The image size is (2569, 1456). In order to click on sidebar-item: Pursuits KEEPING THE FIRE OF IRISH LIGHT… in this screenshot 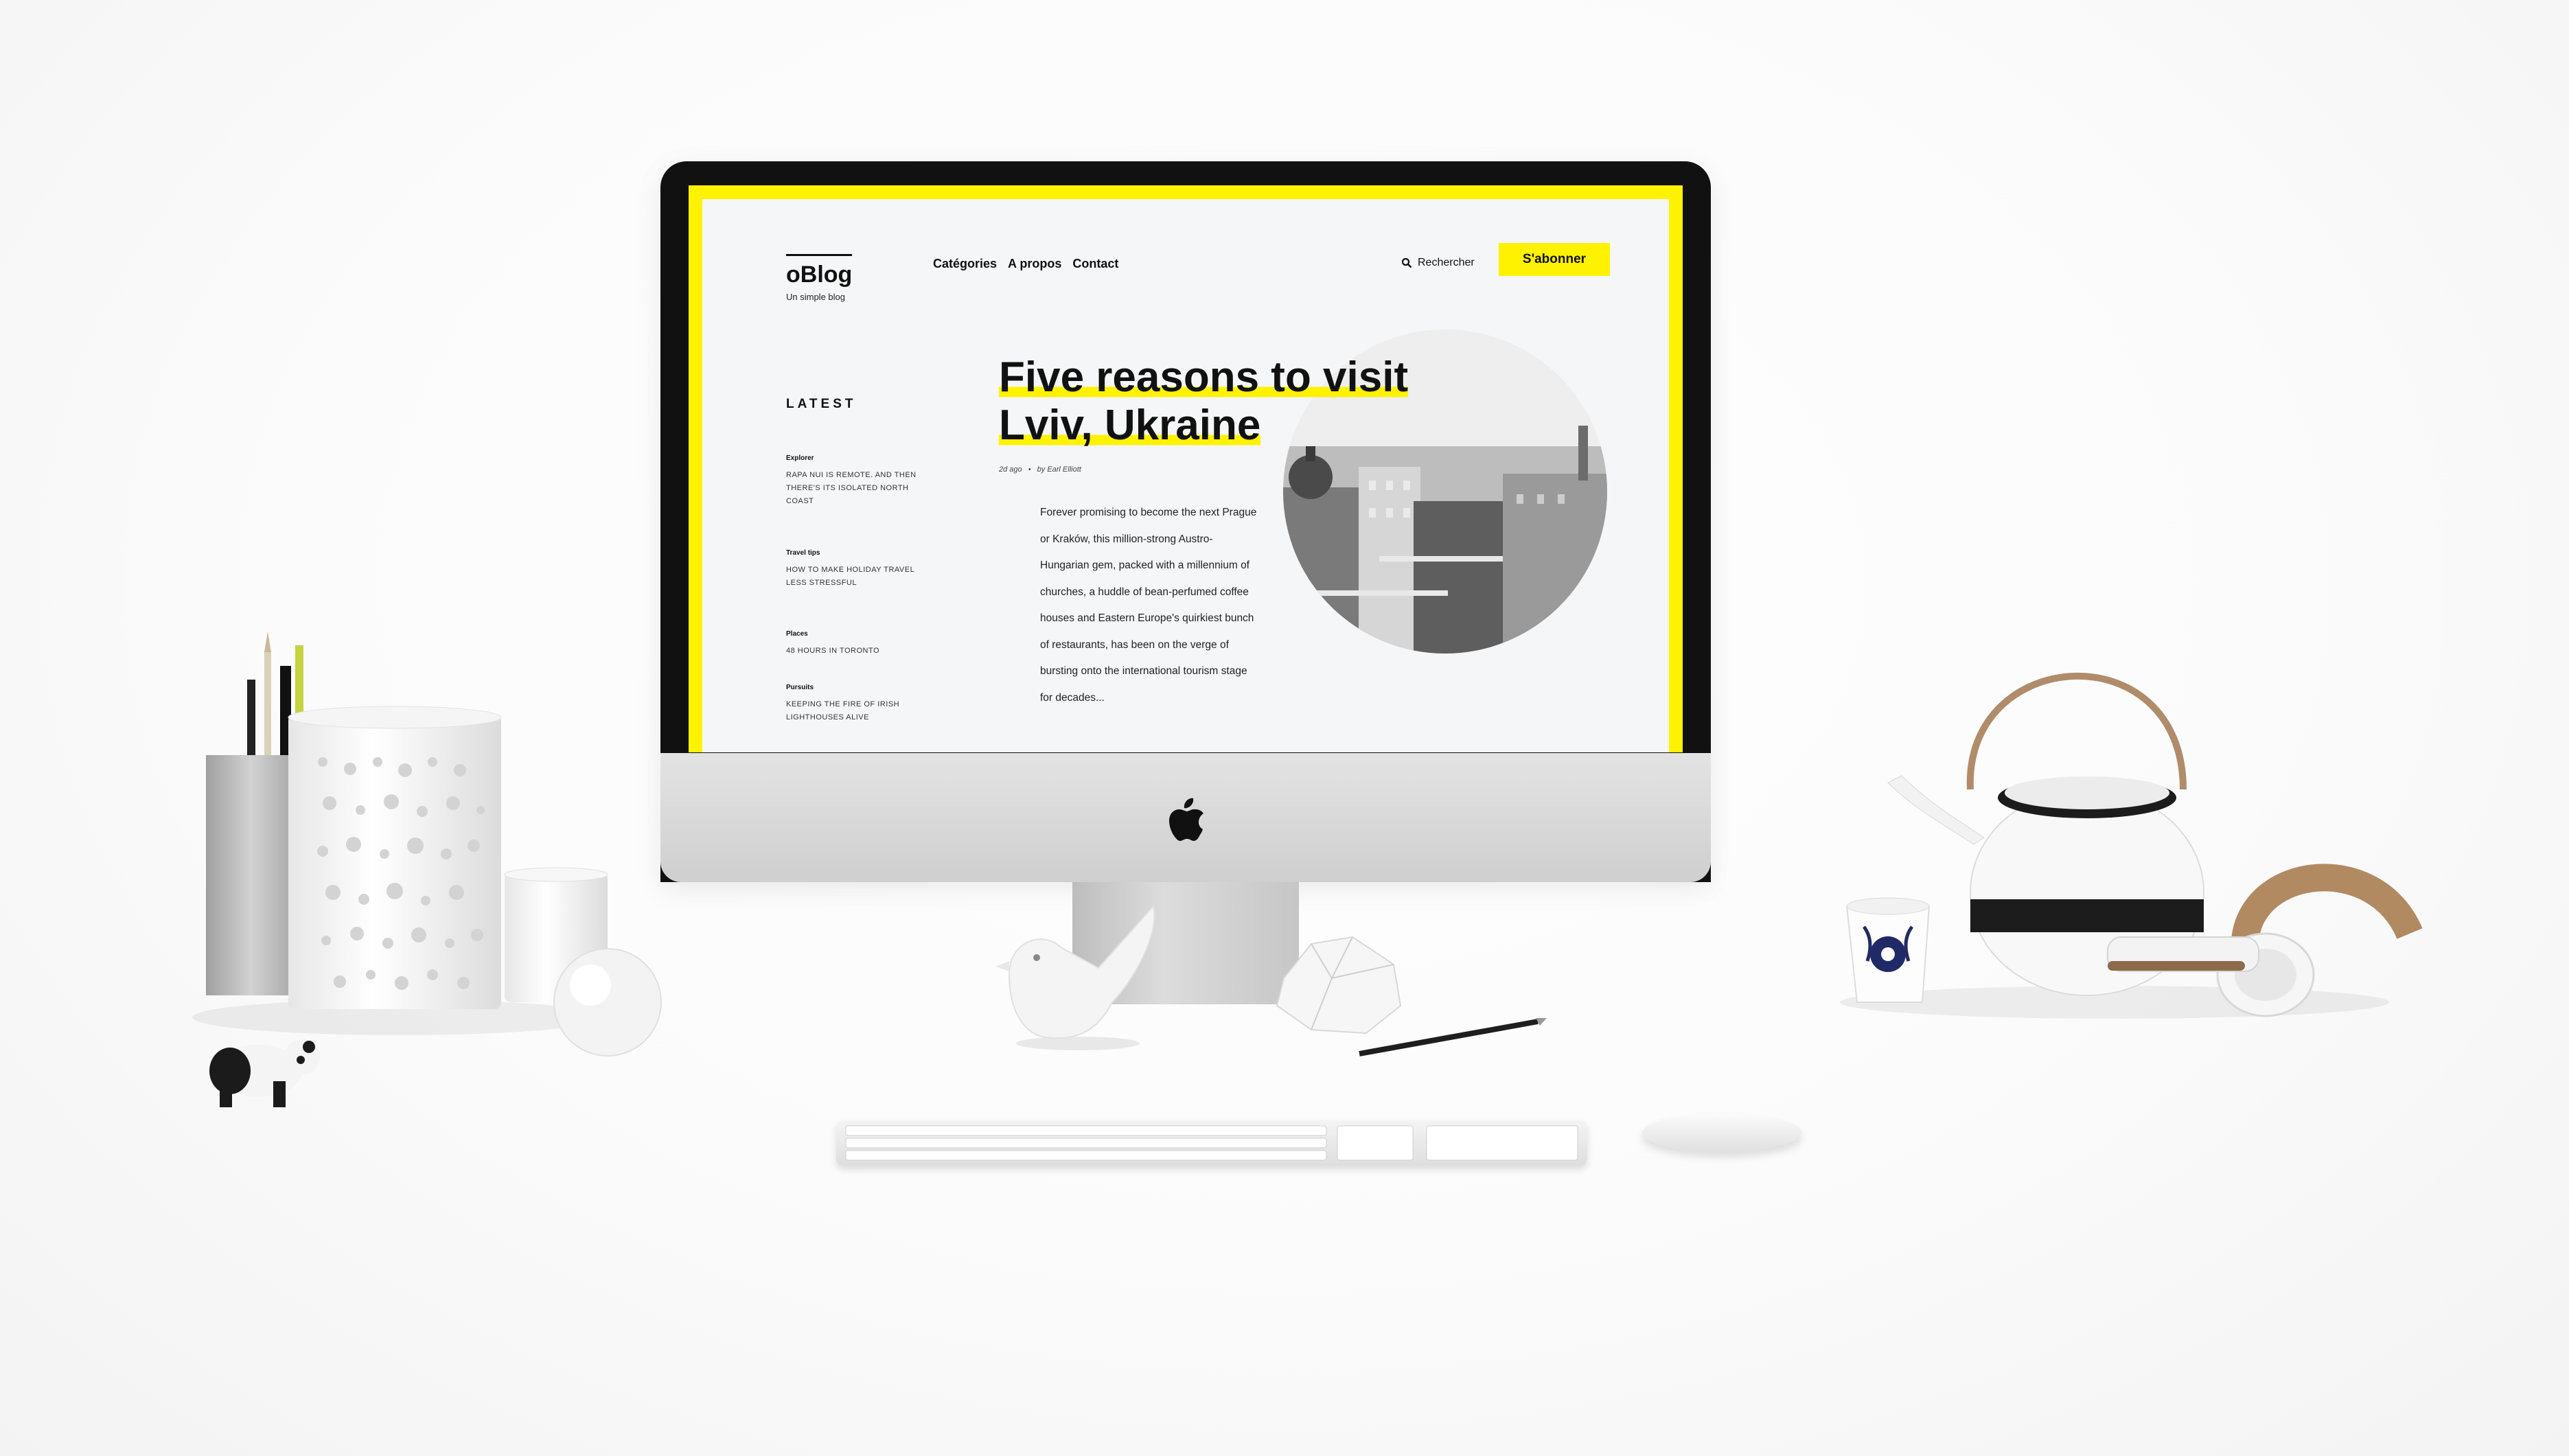, I will do `click(852, 704)`.